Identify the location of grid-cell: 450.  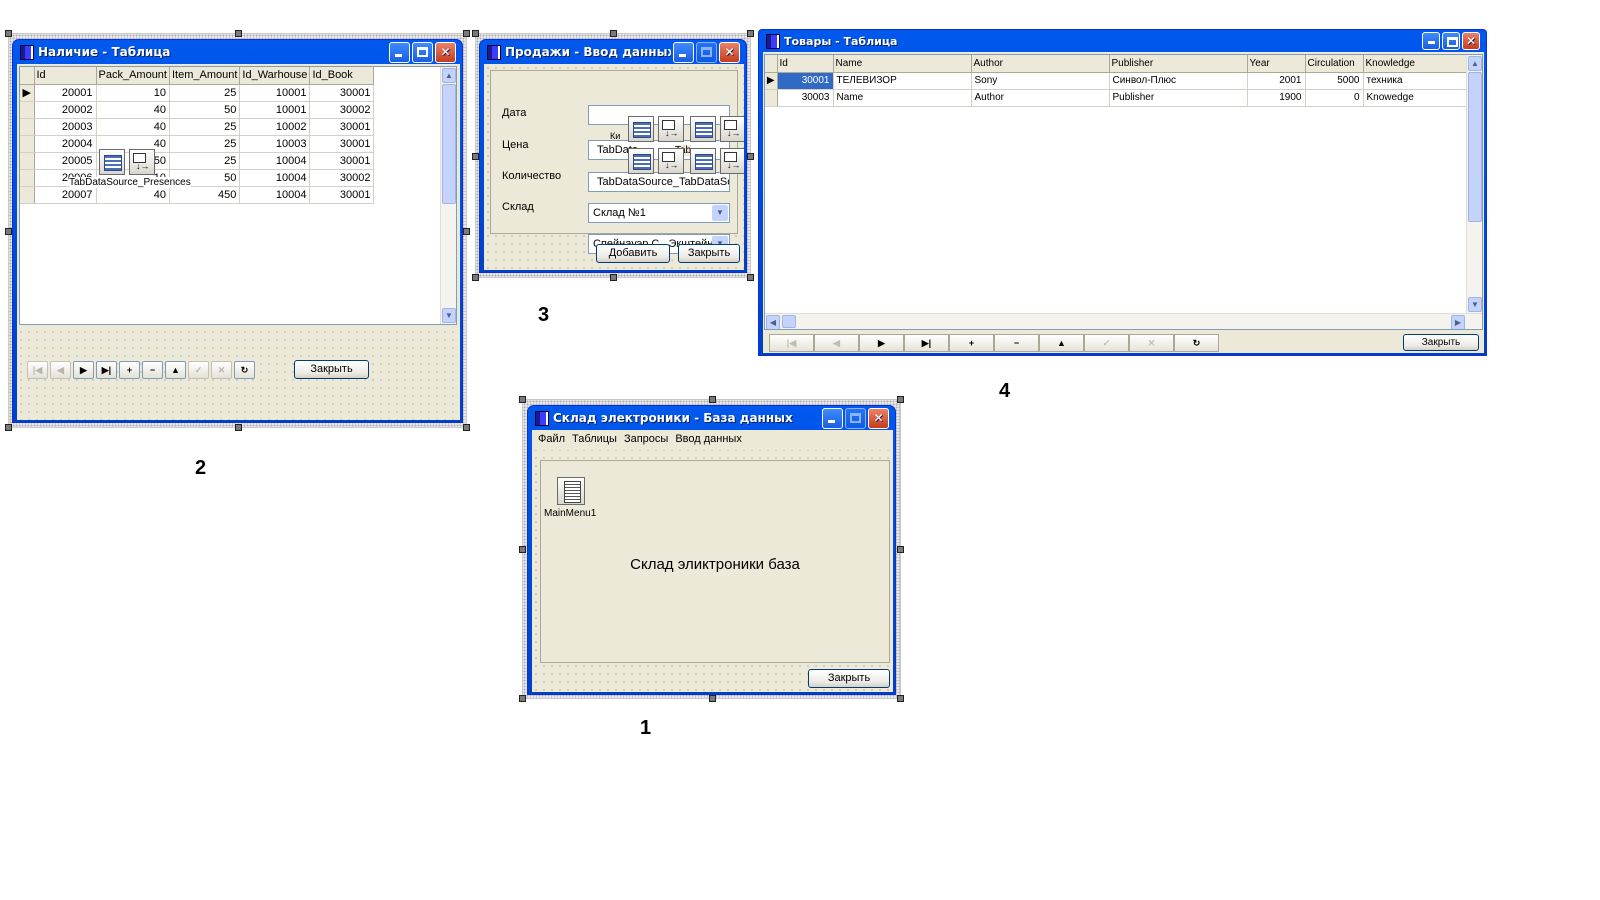
(205, 195).